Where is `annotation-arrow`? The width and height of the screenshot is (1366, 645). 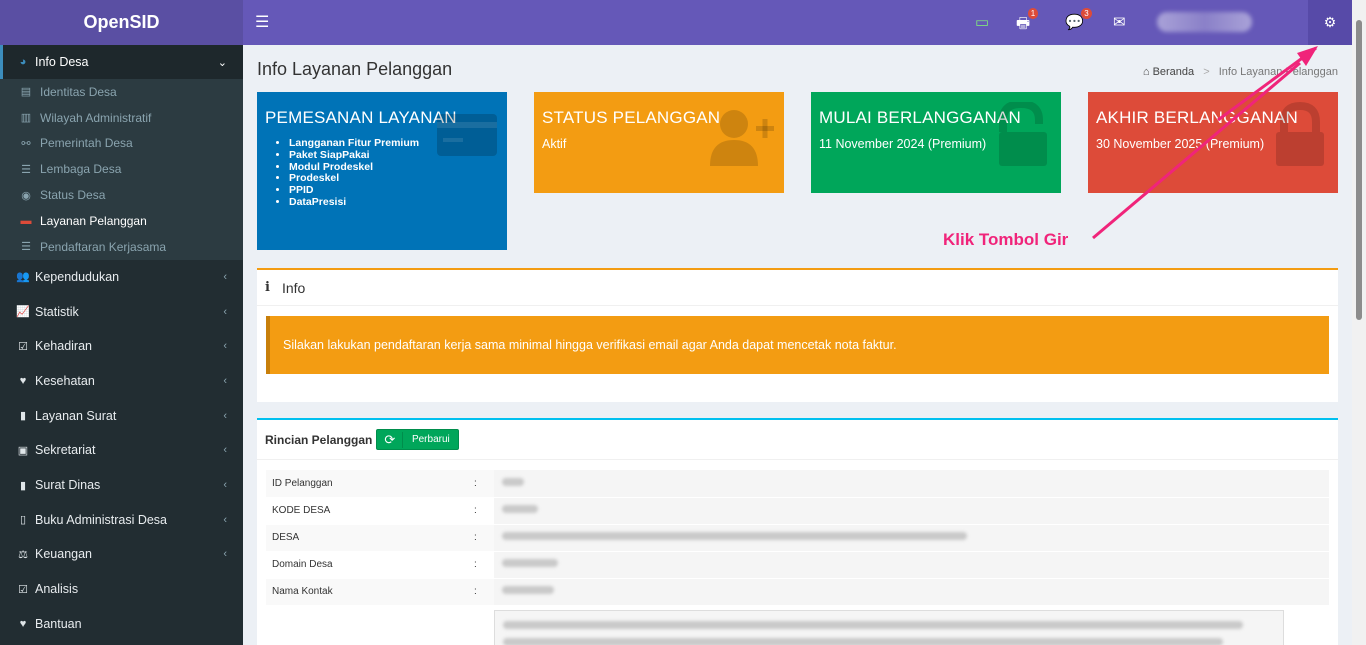
annotation-arrow is located at coordinates (1205, 143).